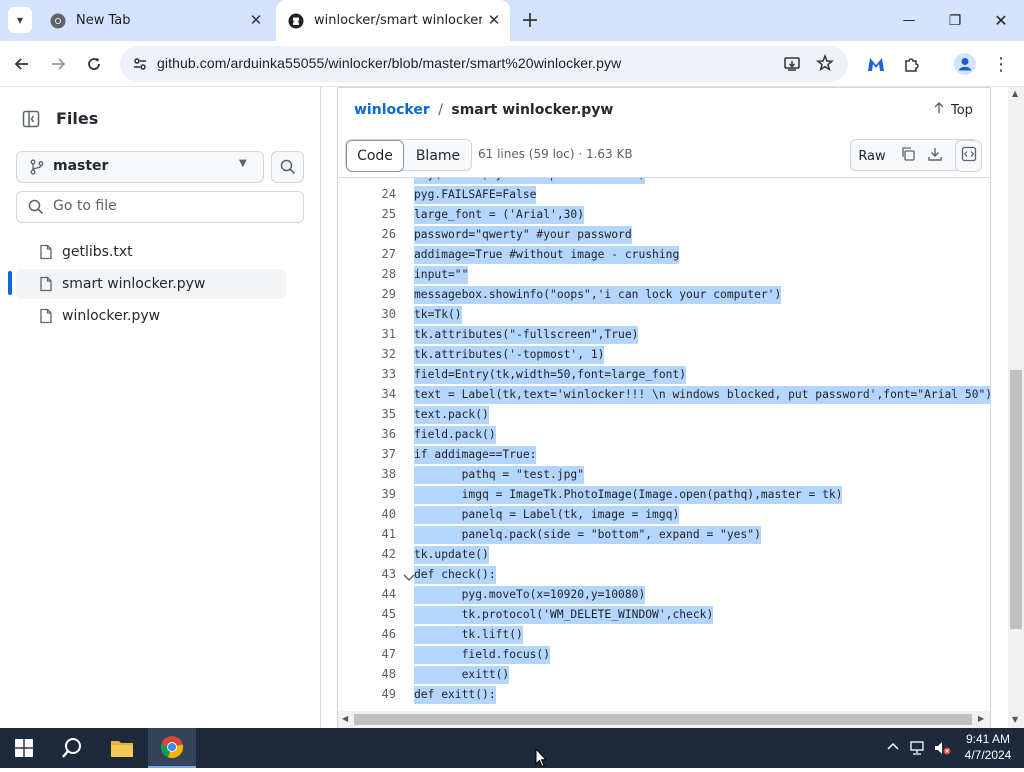  I want to click on code-line: addimage=True #without image - crushing, so click(547, 255).